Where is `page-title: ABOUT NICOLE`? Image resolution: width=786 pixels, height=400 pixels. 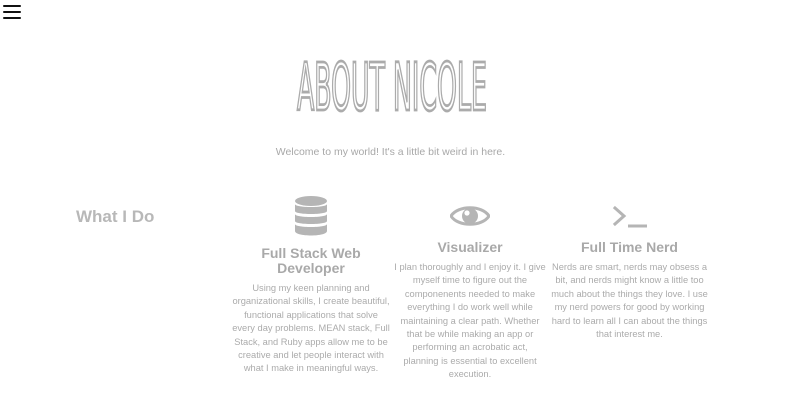 page-title: ABOUT NICOLE is located at coordinates (392, 82).